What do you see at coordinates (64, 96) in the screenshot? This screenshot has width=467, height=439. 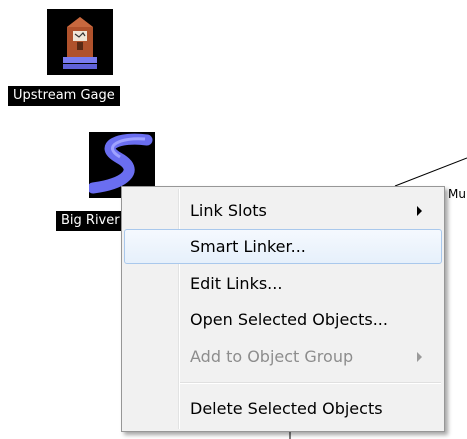 I see `node-label-upstream-gage: Upstream Gage` at bounding box center [64, 96].